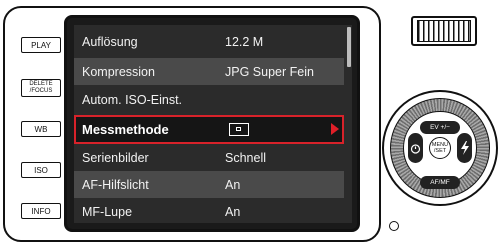 This screenshot has width=501, height=246. What do you see at coordinates (209, 210) in the screenshot?
I see `menu-item-mf-lupe: MF-Lupe An` at bounding box center [209, 210].